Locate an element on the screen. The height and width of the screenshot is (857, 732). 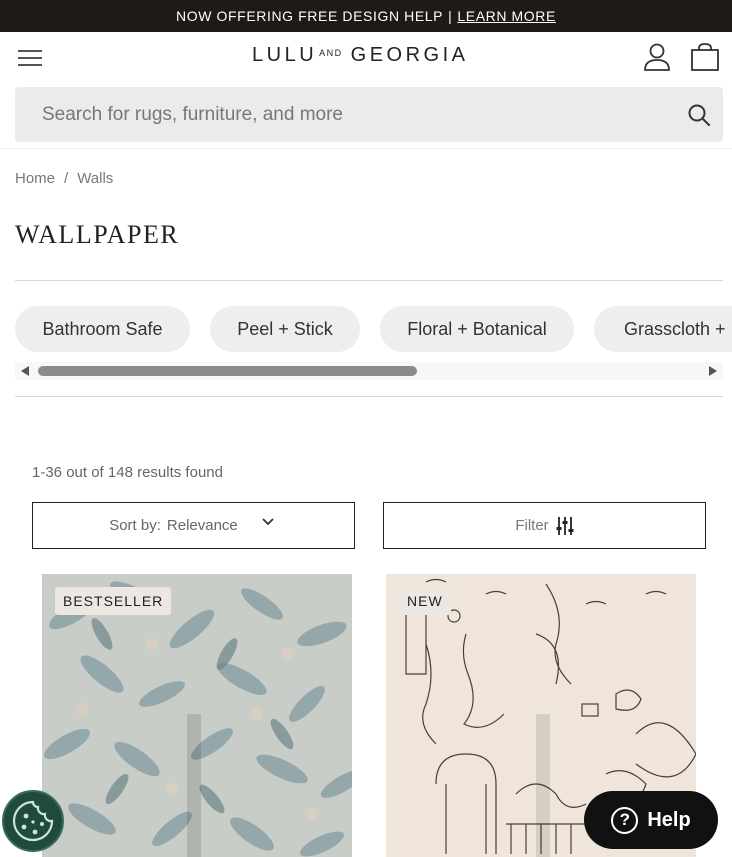
breadcrumb-home: Home is located at coordinates (35, 178).